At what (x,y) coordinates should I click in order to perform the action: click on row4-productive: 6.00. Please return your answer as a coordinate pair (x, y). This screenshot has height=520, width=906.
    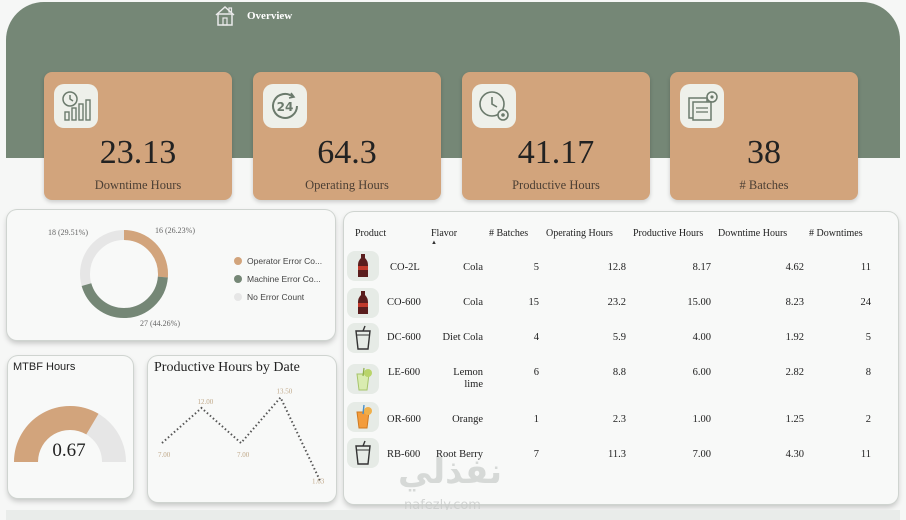
    Looking at the image, I should click on (701, 372).